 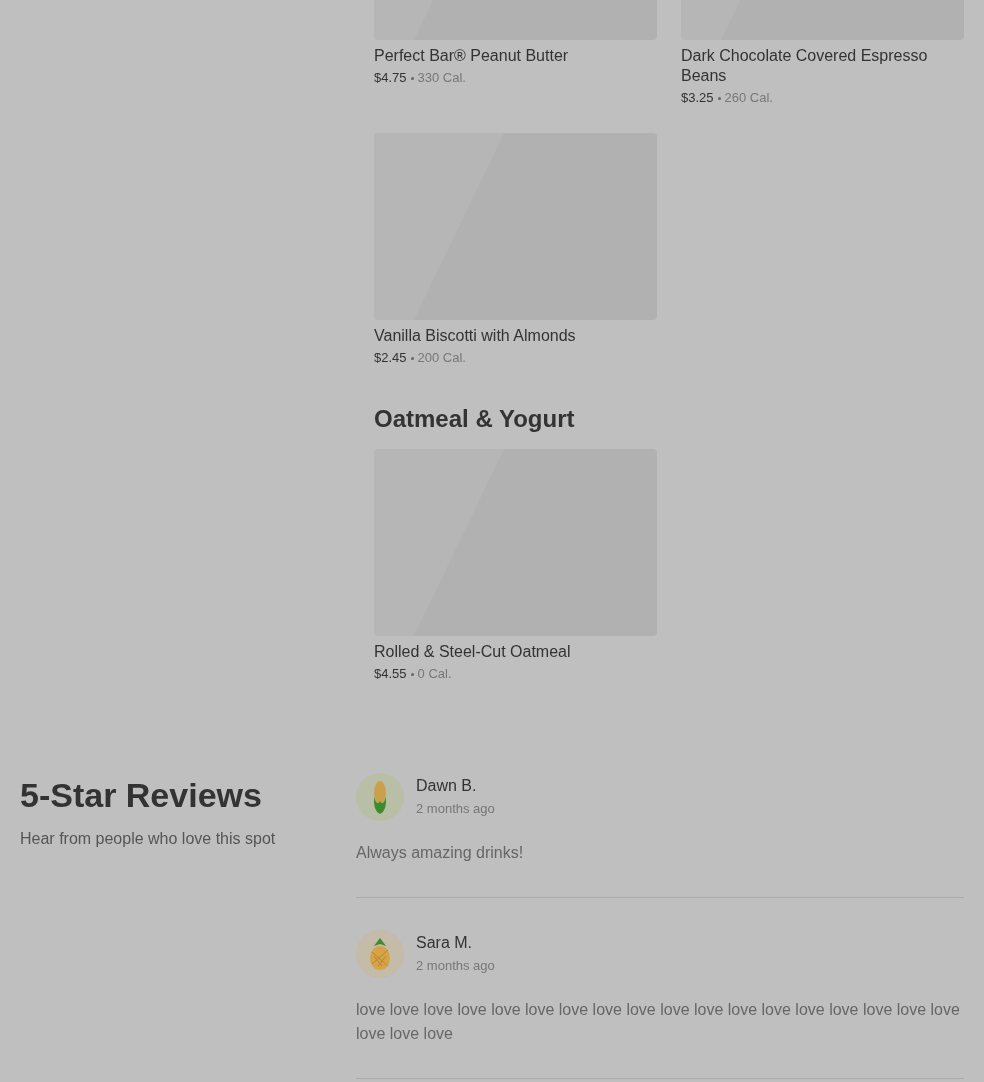 What do you see at coordinates (658, 1022) in the screenshot?
I see `review-text: love love love love love love love love love love love love love love love love love love love love love` at bounding box center [658, 1022].